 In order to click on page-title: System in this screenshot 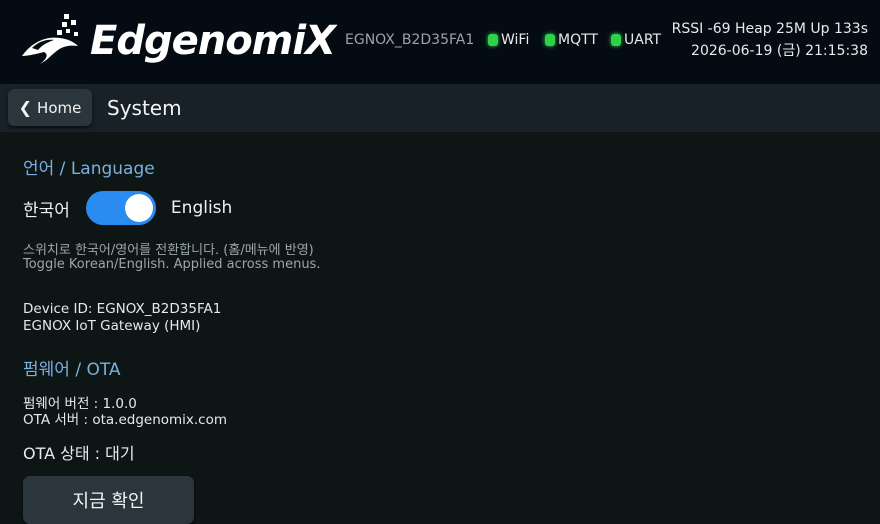, I will do `click(144, 108)`.